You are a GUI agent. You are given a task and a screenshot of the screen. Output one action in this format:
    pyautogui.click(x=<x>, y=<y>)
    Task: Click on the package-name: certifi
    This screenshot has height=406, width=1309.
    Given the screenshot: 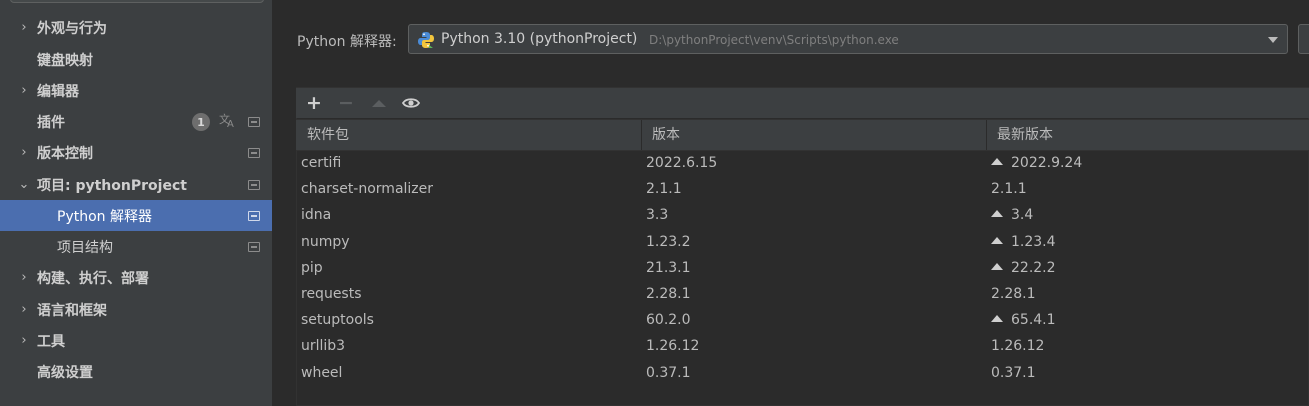 What is the action you would take?
    pyautogui.click(x=321, y=163)
    